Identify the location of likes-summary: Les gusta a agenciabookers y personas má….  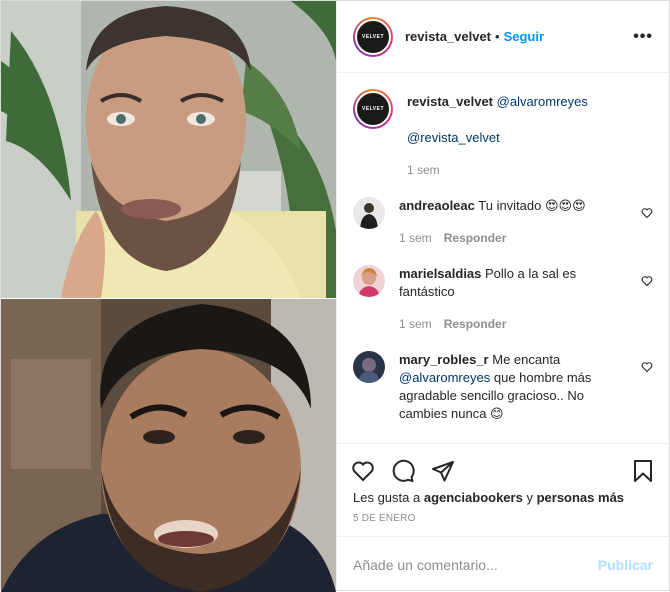
(503, 498).